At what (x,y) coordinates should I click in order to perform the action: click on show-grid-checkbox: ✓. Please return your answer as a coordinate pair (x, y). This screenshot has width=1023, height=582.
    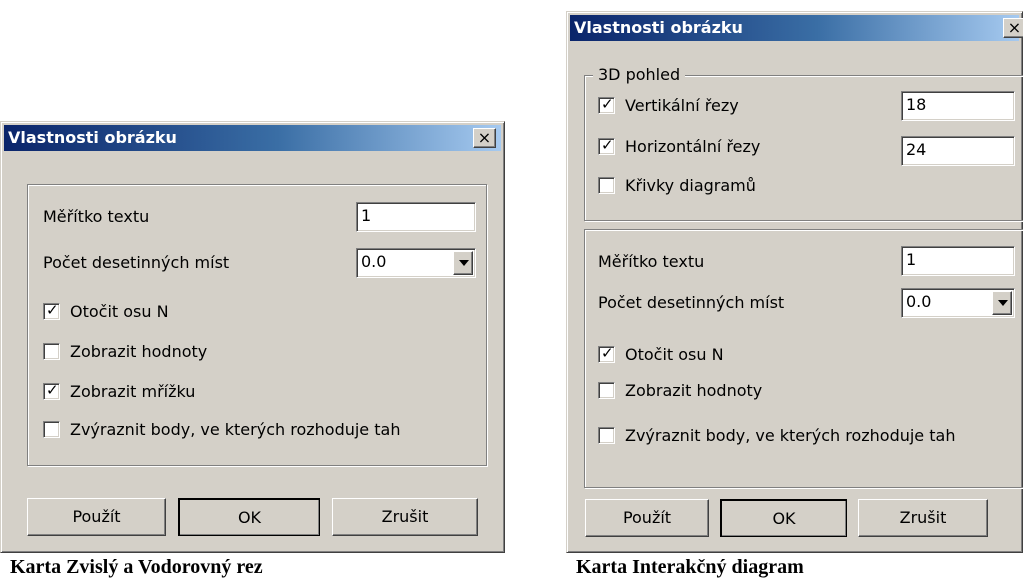
    Looking at the image, I should click on (51, 390).